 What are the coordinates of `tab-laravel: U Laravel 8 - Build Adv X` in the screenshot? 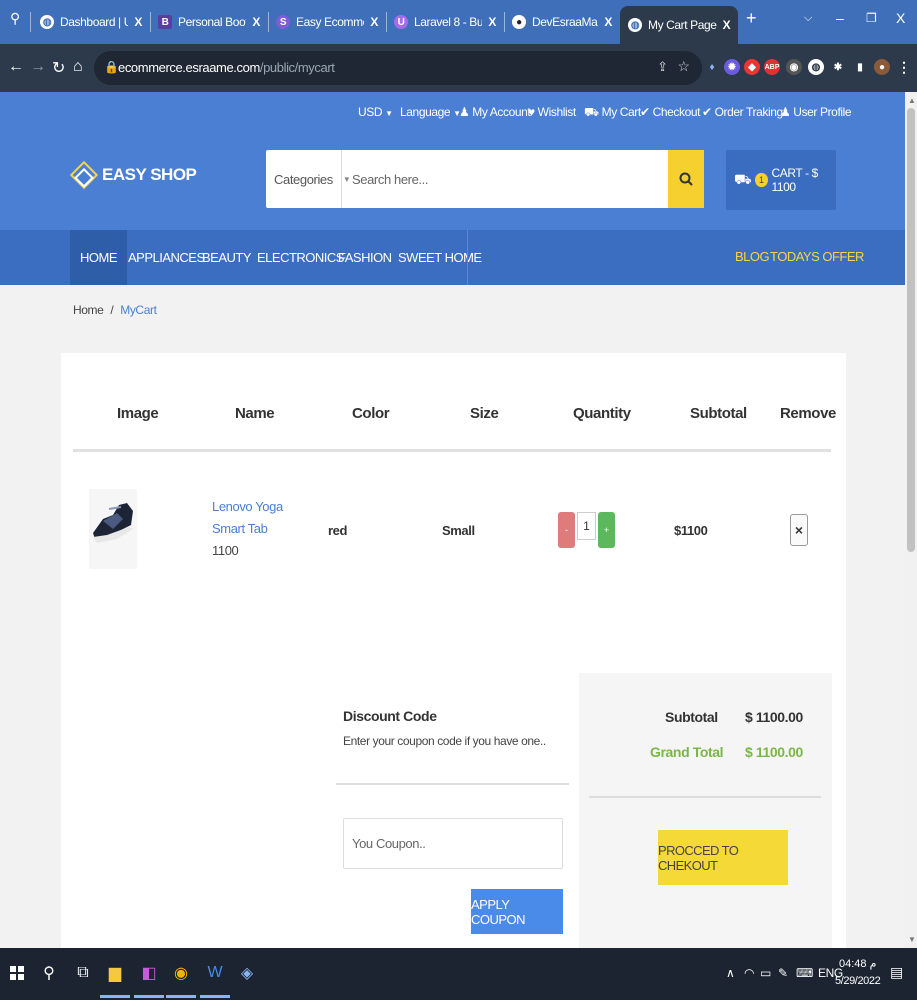 It's located at (445, 22).